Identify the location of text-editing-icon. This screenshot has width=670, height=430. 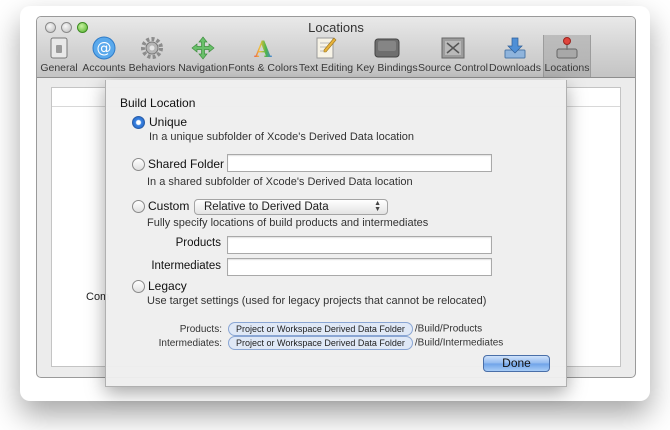
(326, 48).